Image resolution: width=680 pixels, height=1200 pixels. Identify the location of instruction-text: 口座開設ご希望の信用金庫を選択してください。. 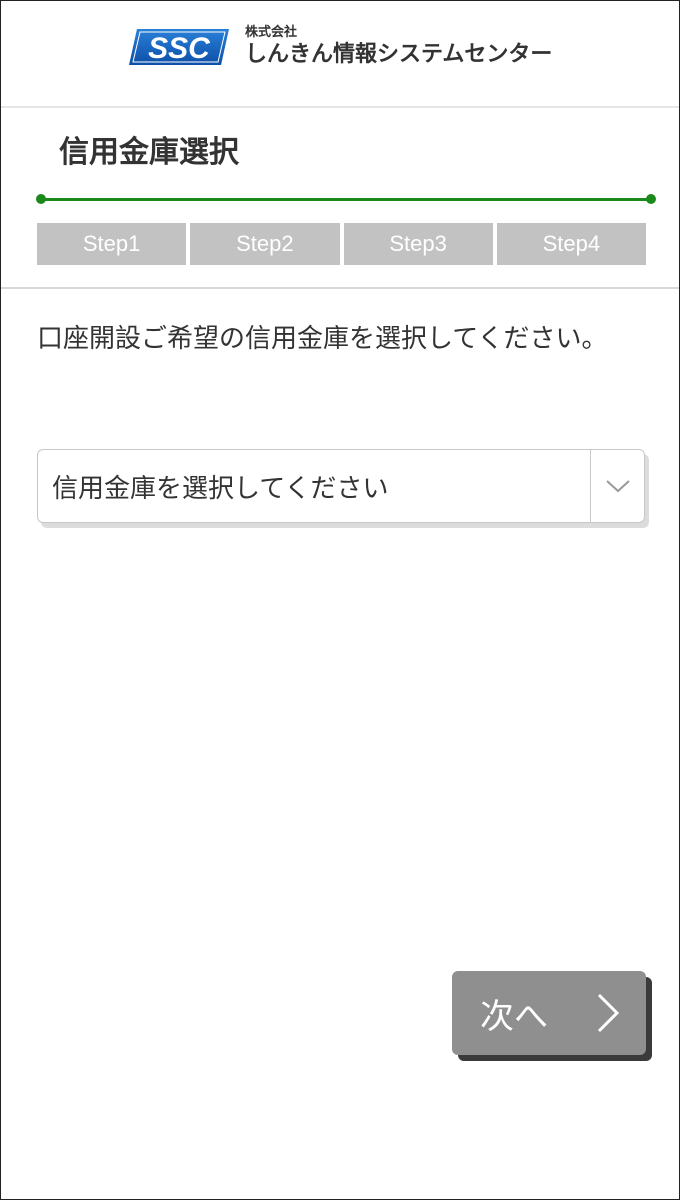
(322, 339).